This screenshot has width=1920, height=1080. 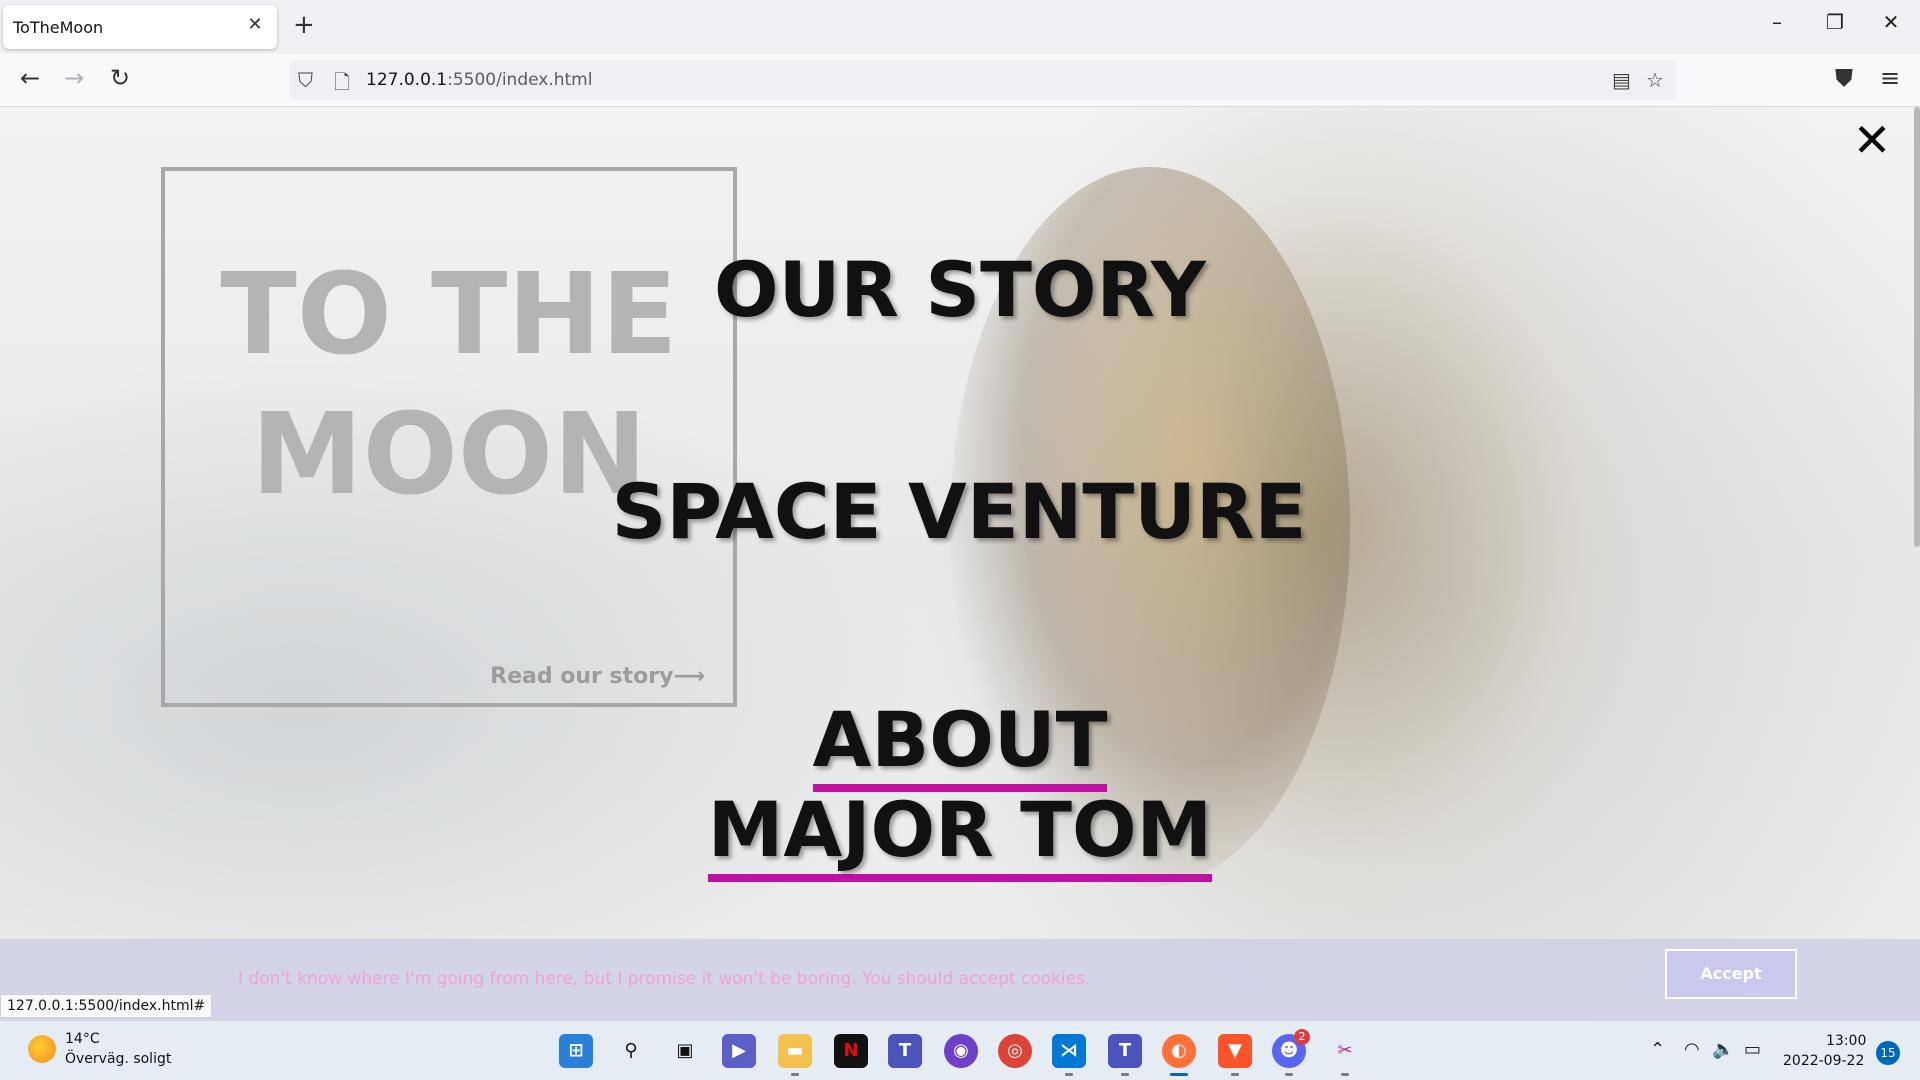 I want to click on file-explorer-icon: ▬, so click(x=795, y=1051).